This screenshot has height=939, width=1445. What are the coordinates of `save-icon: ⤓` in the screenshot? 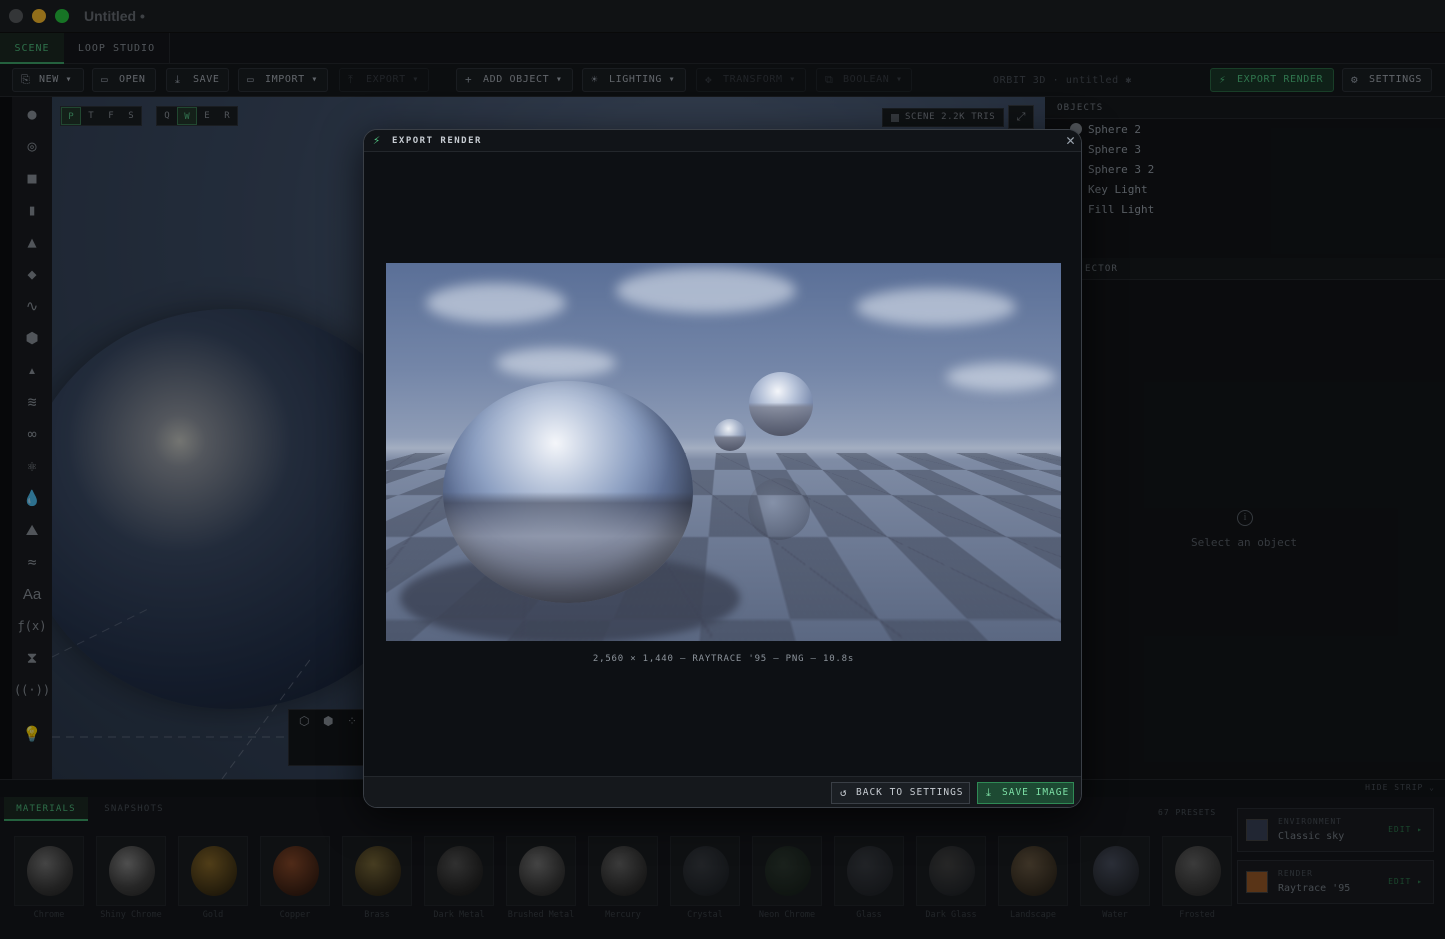 It's located at (989, 793).